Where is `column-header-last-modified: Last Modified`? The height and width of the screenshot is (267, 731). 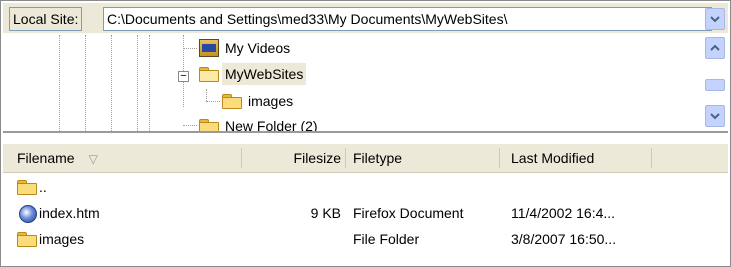
column-header-last-modified: Last Modified is located at coordinates (552, 158).